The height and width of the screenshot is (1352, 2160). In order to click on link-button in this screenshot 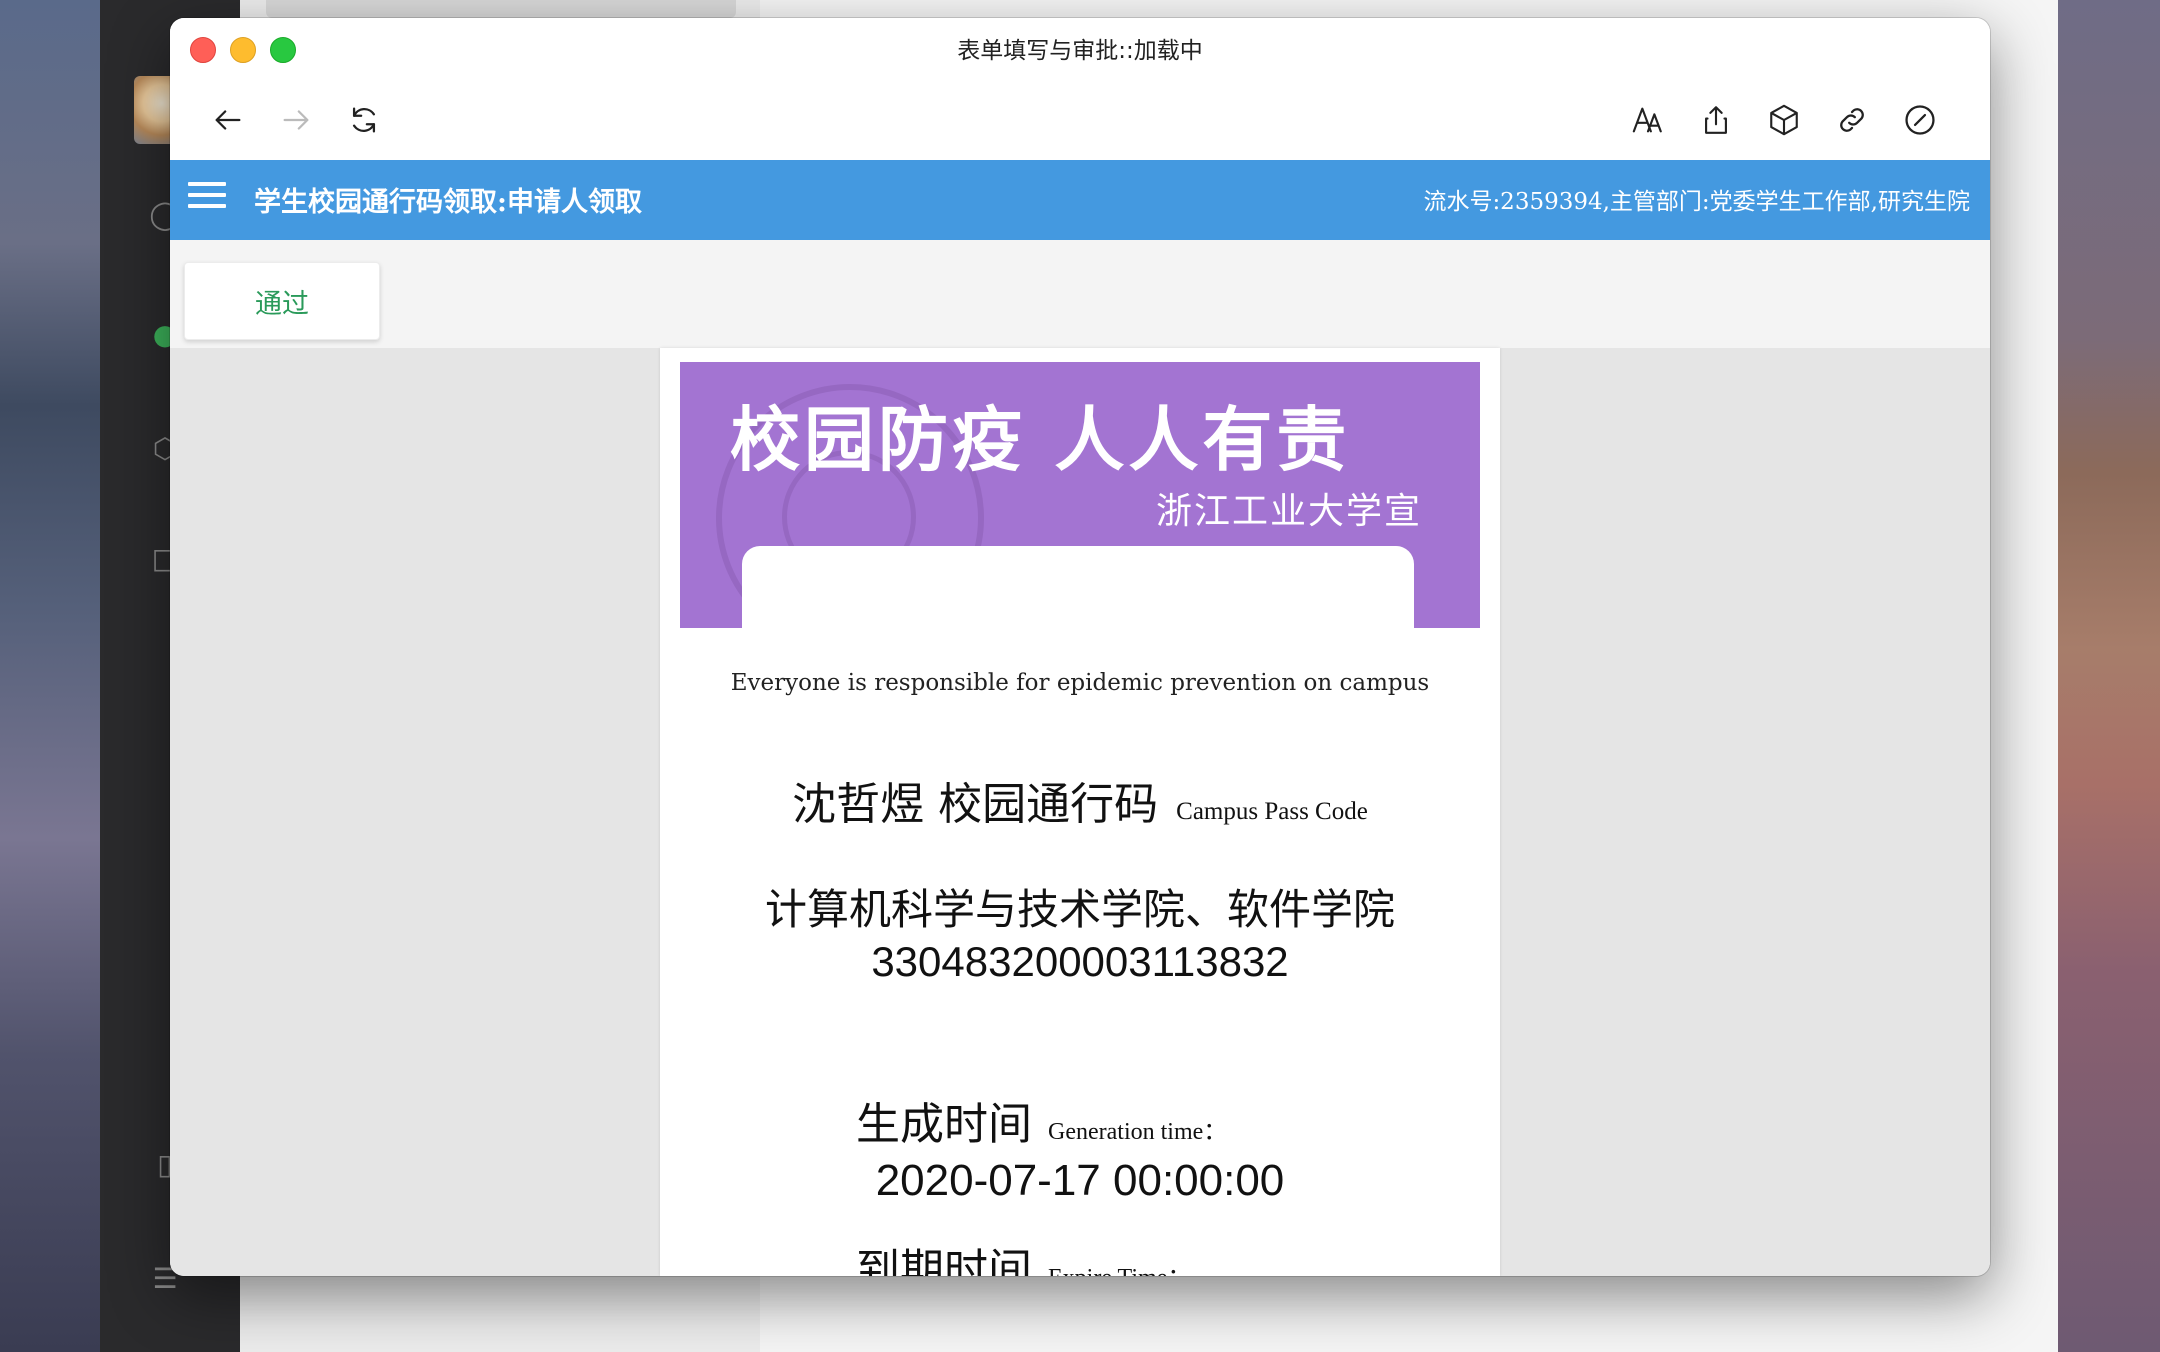, I will do `click(1852, 120)`.